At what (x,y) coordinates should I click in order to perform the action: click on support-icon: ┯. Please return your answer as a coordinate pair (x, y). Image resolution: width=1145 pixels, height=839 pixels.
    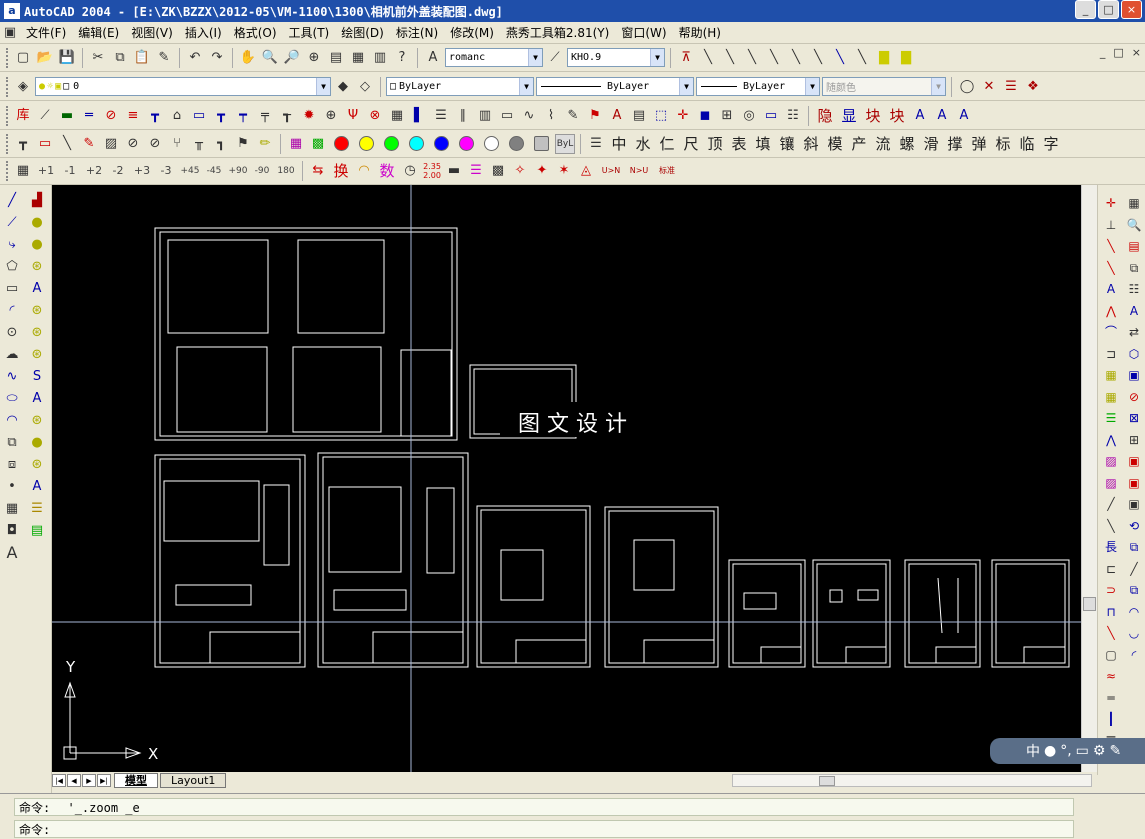
    Looking at the image, I should click on (243, 116).